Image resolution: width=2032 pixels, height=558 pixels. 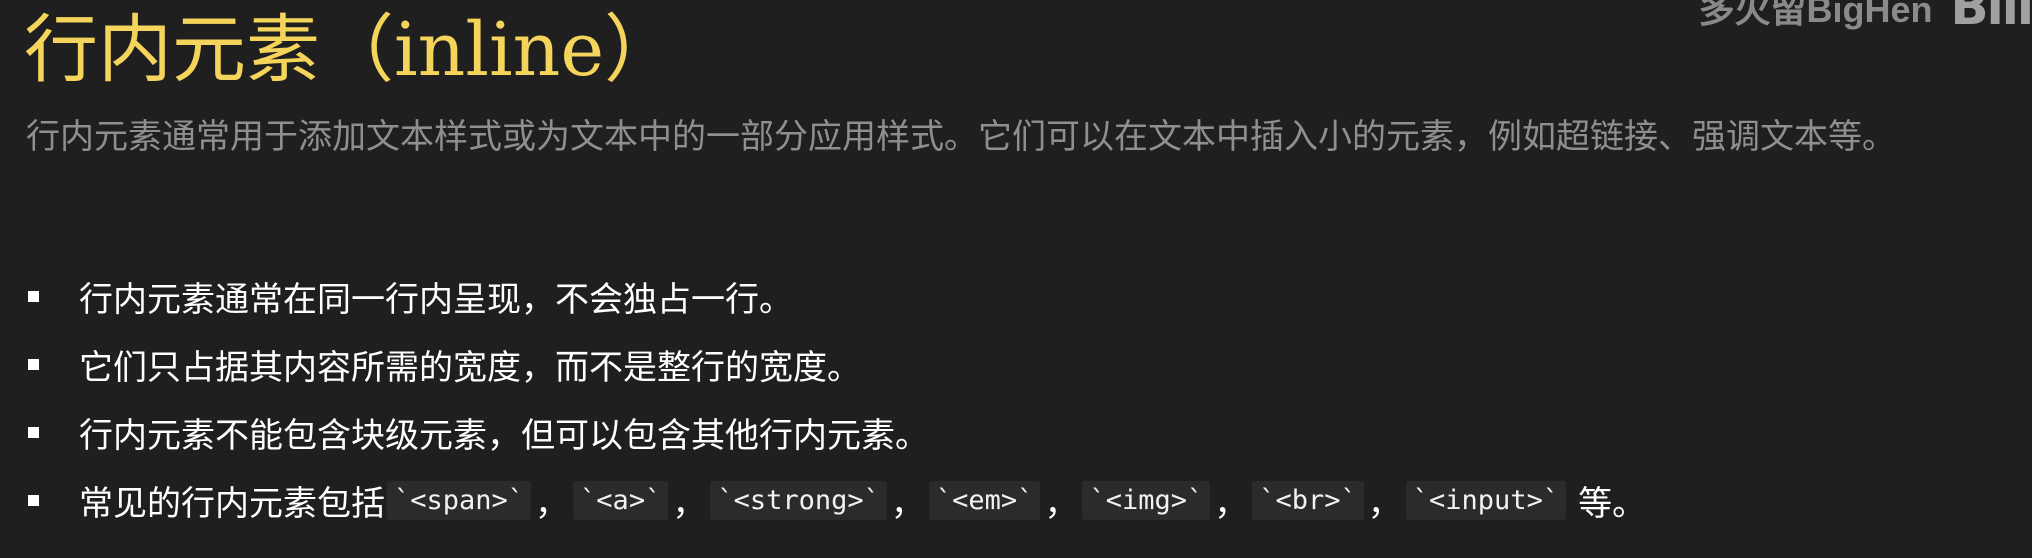 I want to click on watermark: 多火留BigHen Bili, so click(x=1865, y=18).